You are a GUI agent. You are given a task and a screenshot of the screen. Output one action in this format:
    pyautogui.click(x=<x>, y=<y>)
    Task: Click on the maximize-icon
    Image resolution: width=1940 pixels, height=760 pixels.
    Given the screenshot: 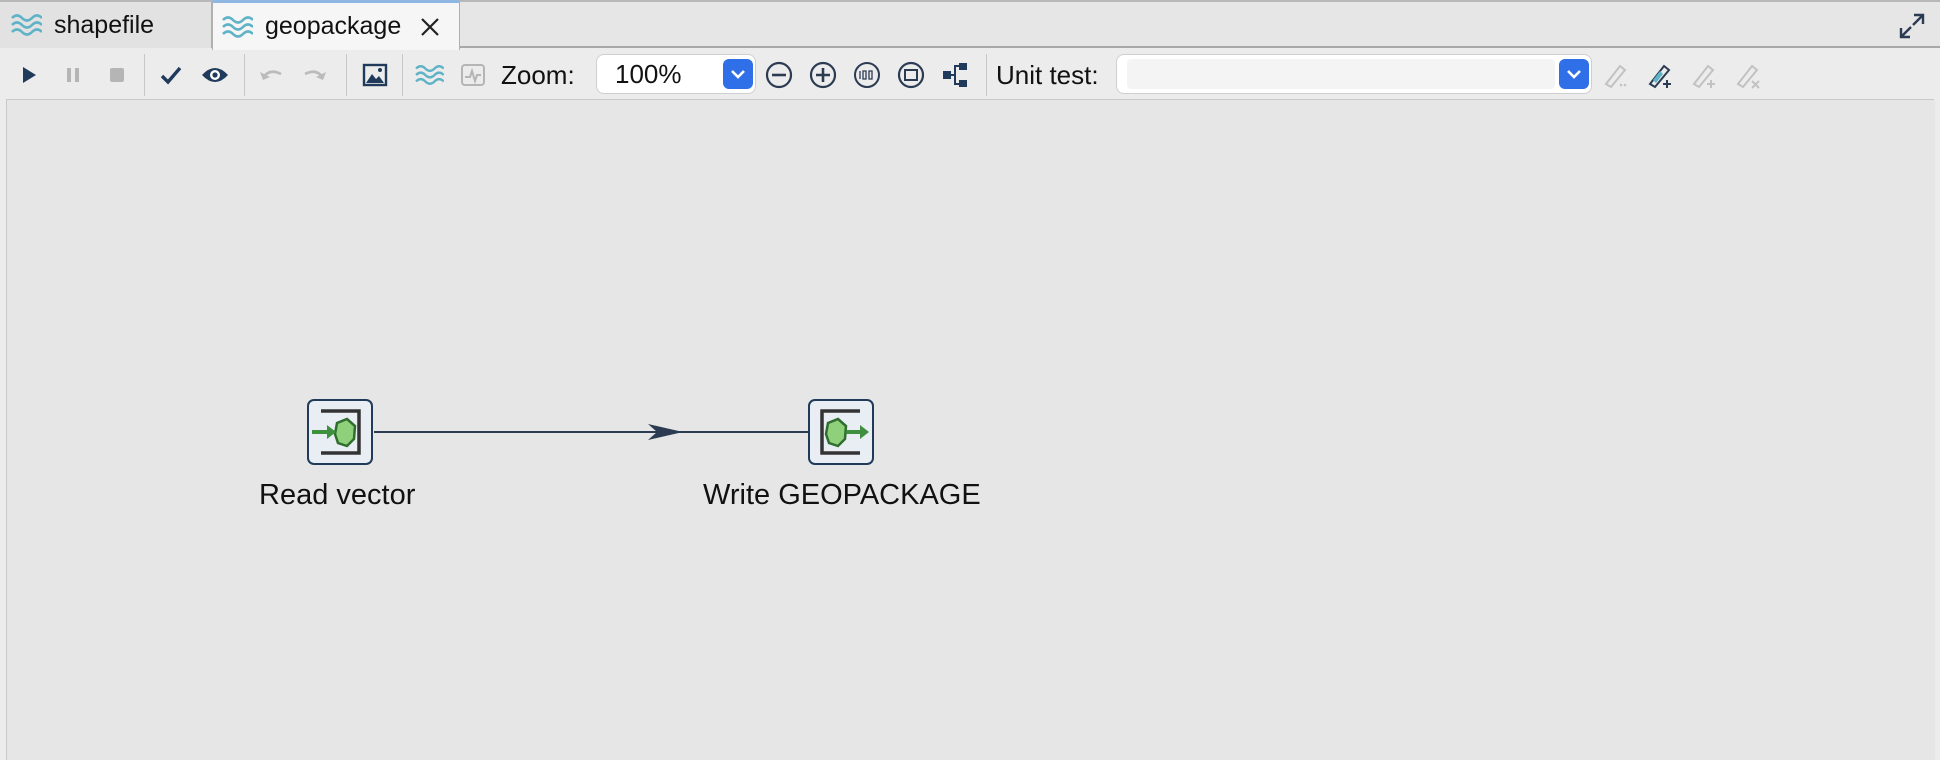 What is the action you would take?
    pyautogui.click(x=1912, y=26)
    